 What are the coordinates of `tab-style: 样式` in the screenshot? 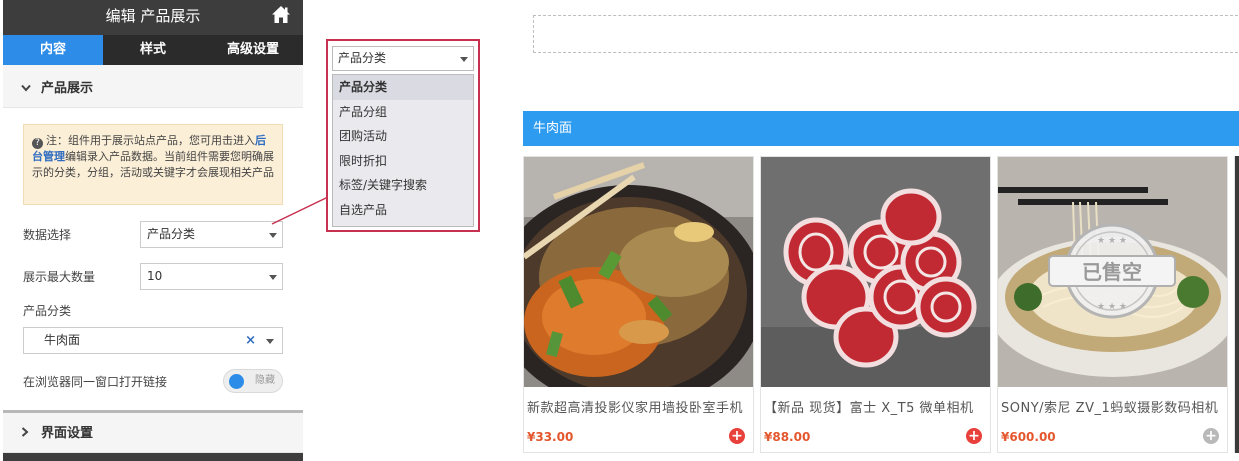 It's located at (153, 50).